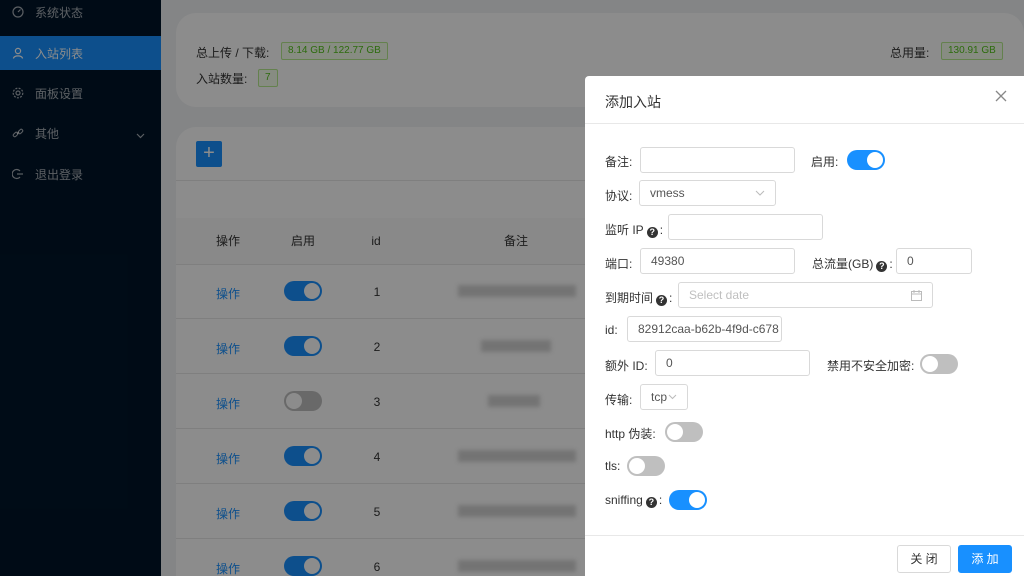 Image resolution: width=1024 pixels, height=576 pixels. I want to click on transport-label: 传输:, so click(619, 400).